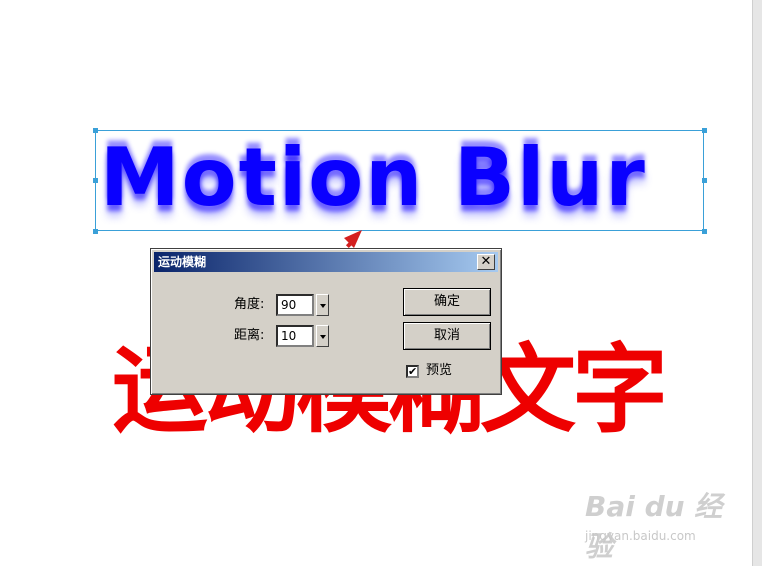 This screenshot has height=566, width=762. I want to click on dialog-titlebar: 运动模糊 ✕, so click(326, 262).